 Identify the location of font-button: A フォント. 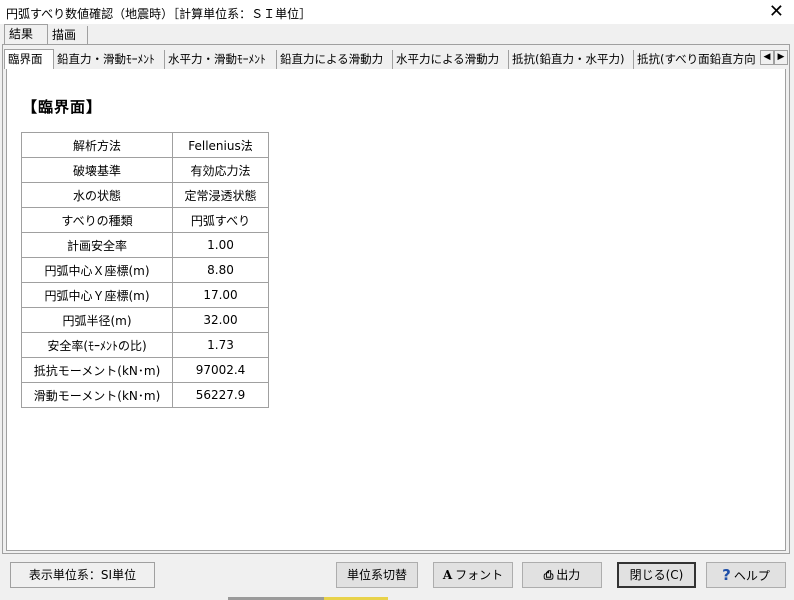
(473, 575).